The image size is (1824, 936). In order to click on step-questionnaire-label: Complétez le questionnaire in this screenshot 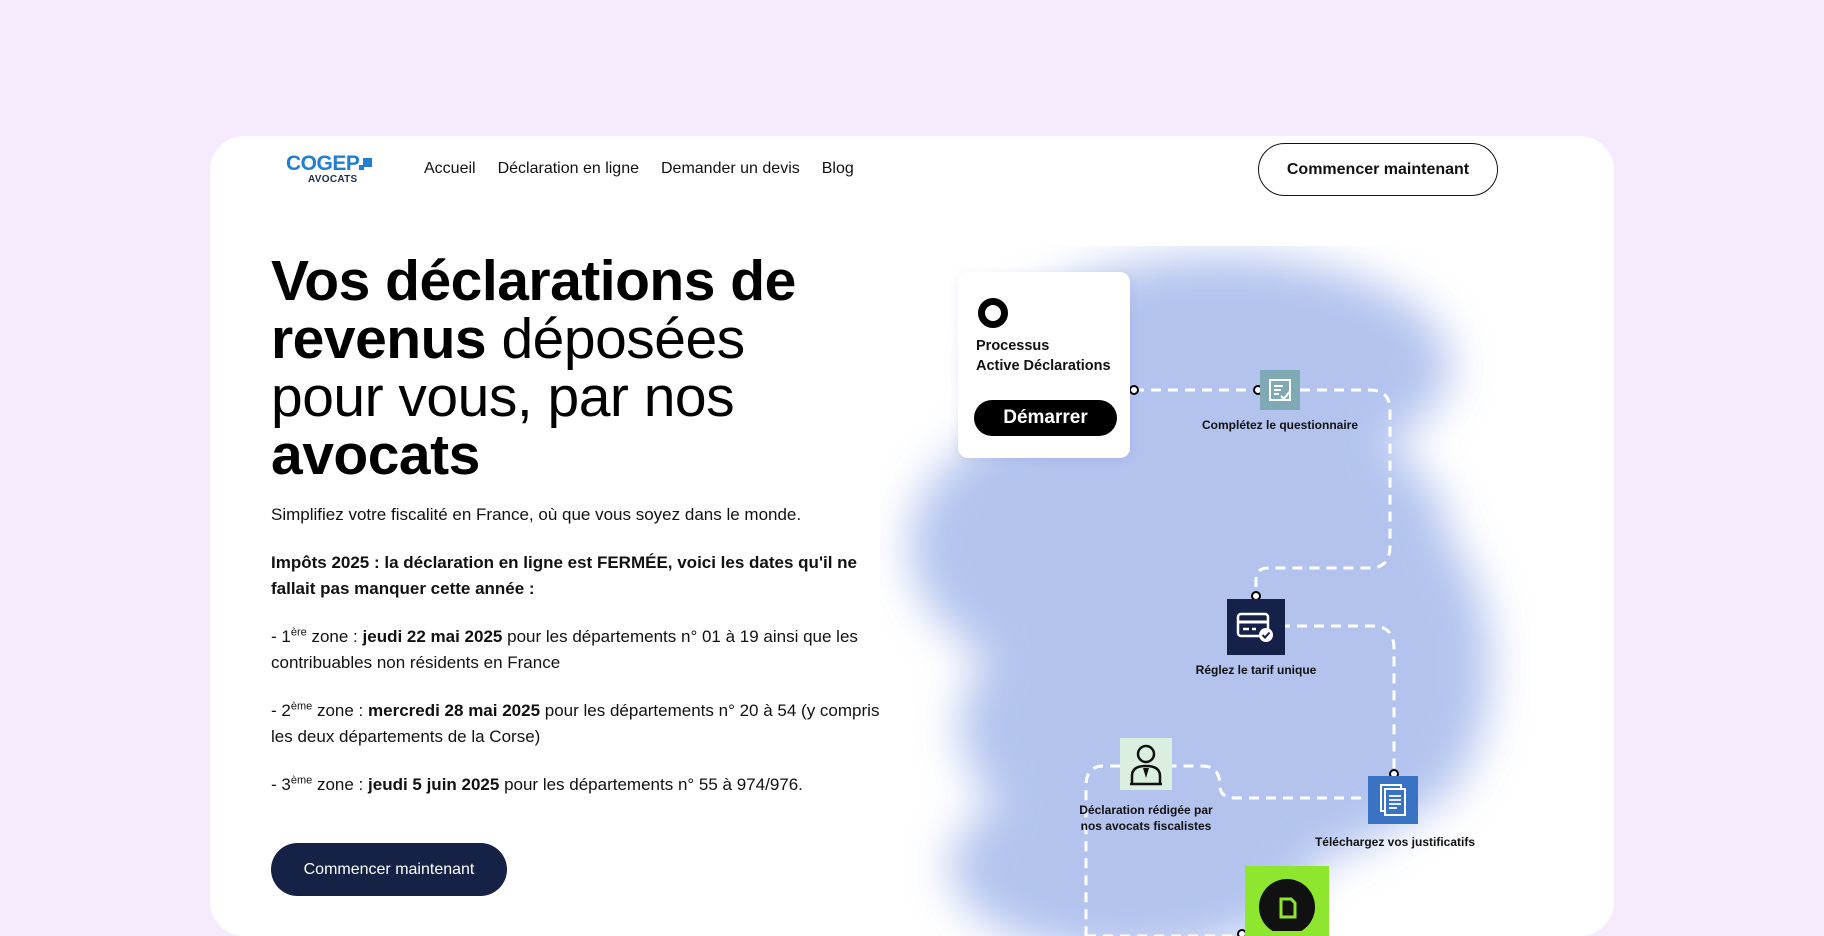, I will do `click(1280, 425)`.